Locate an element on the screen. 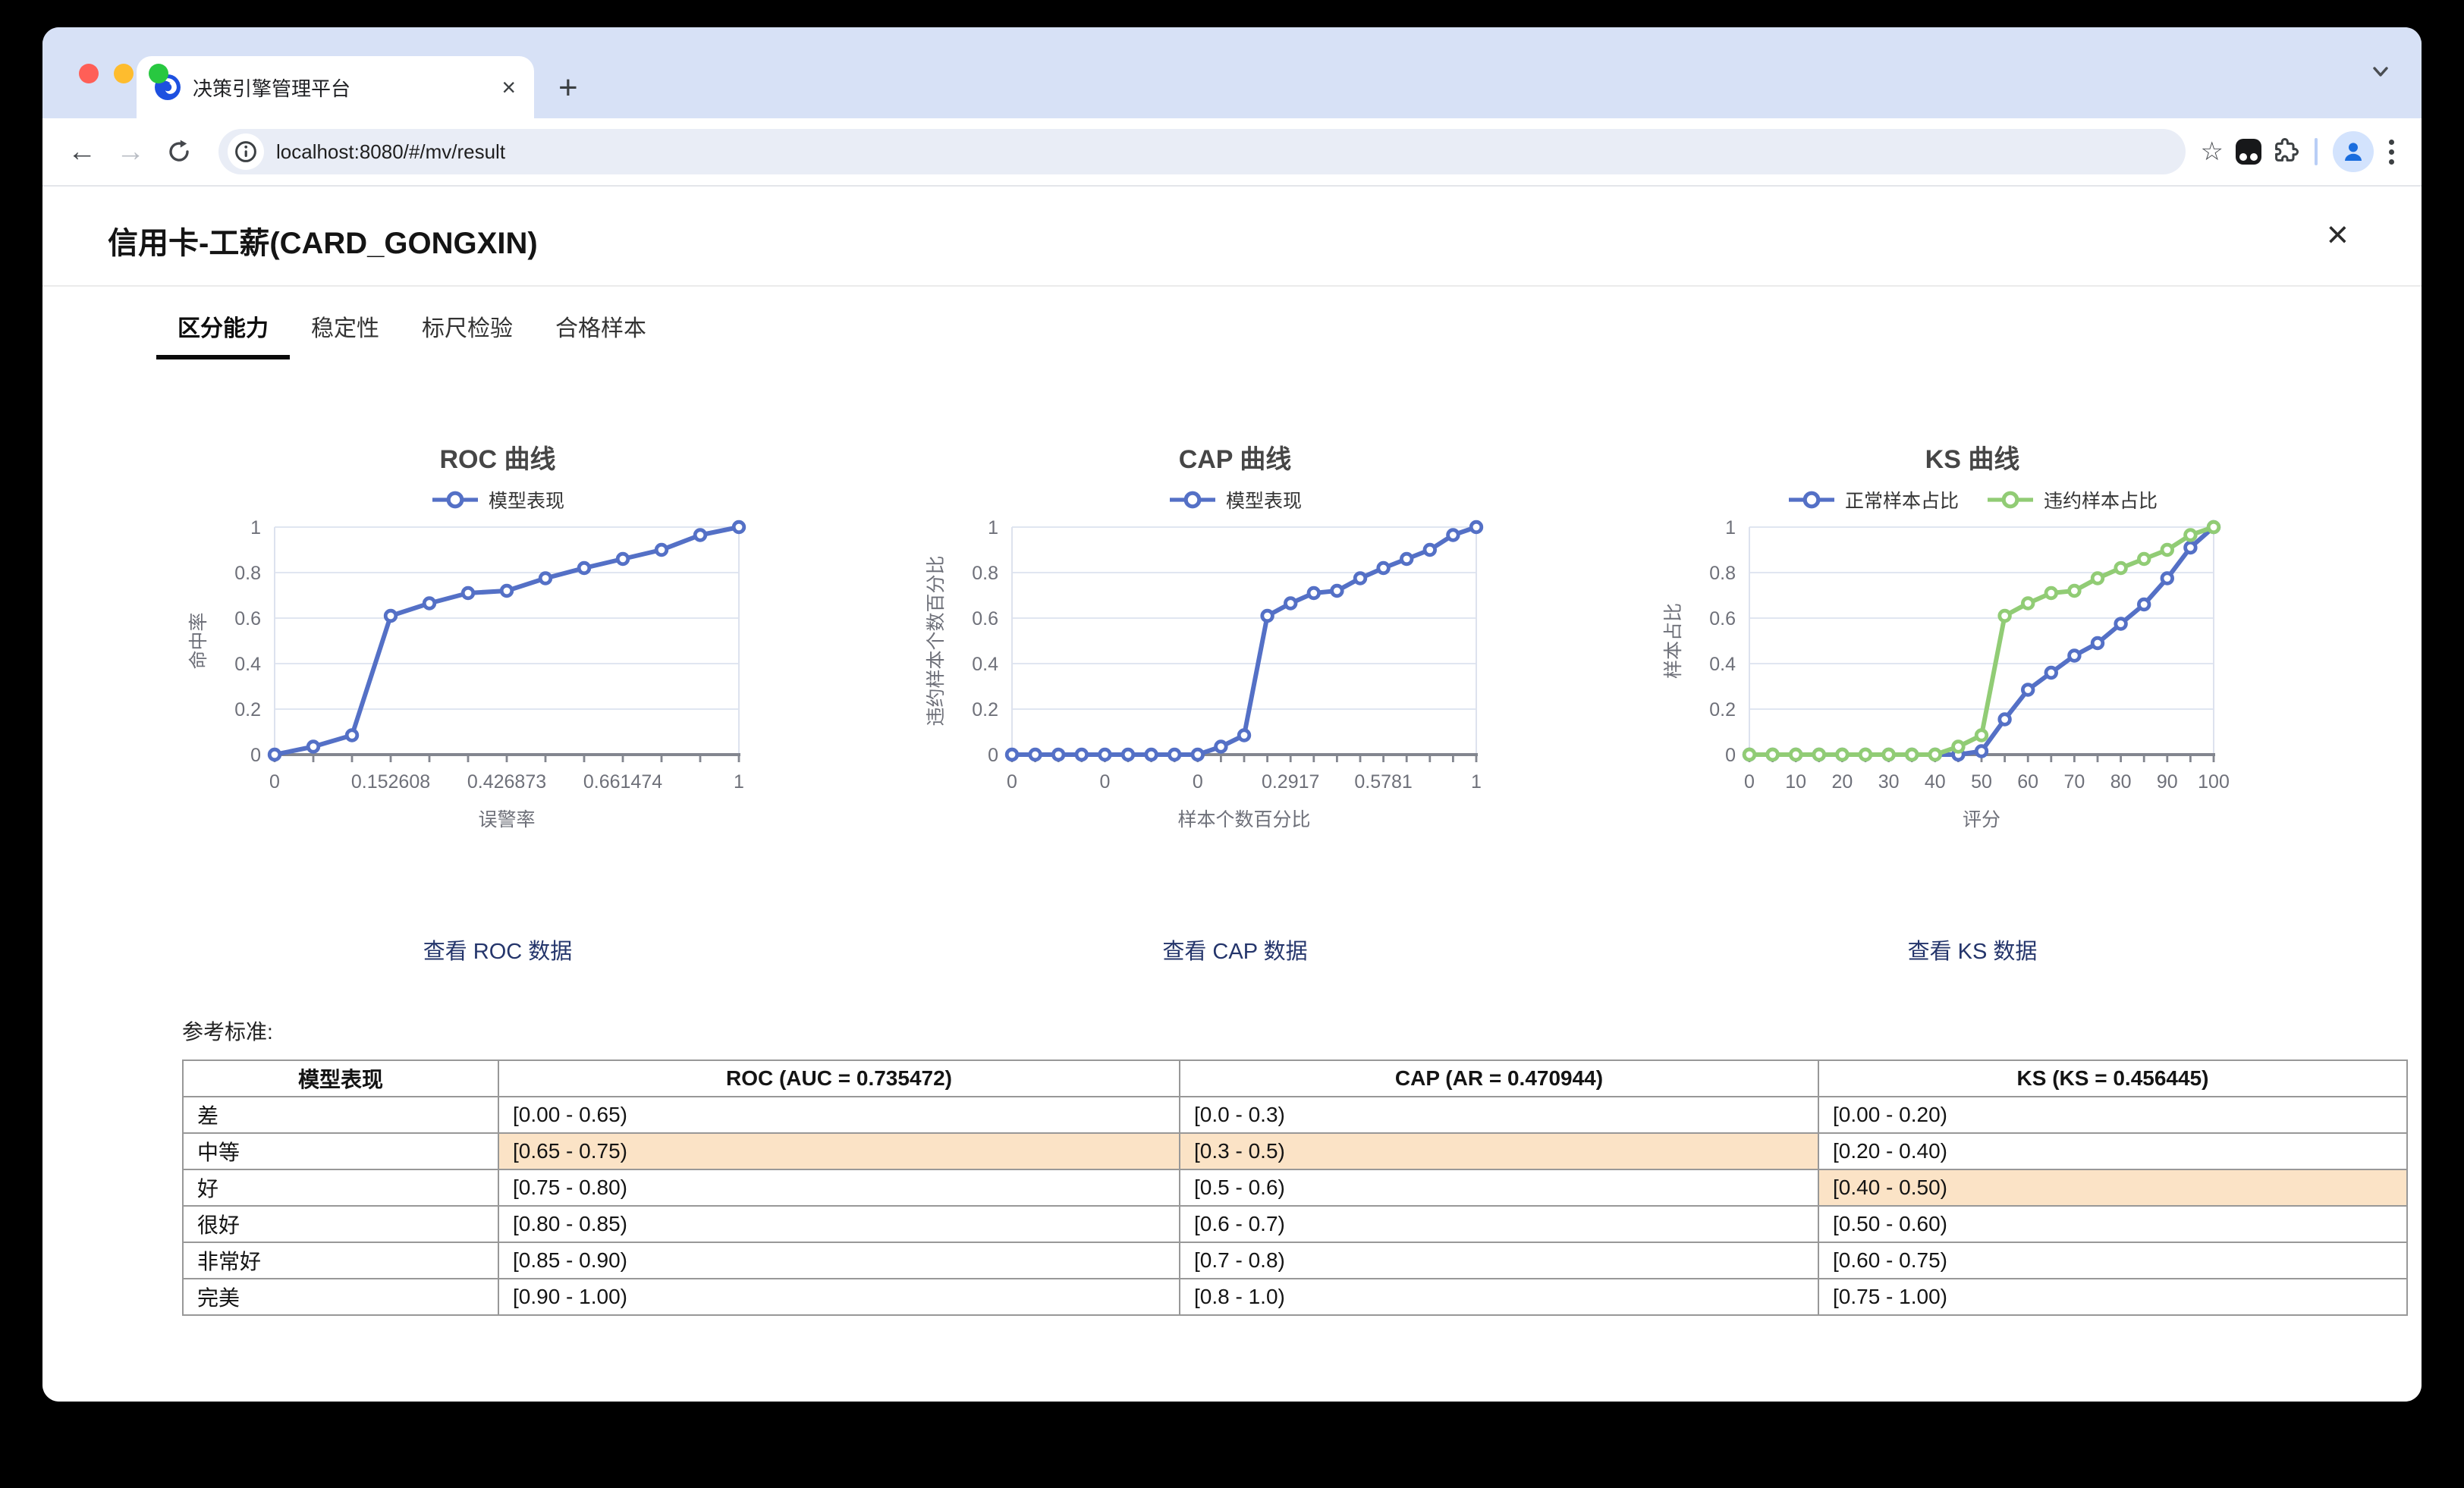 Image resolution: width=2464 pixels, height=1488 pixels. table-cell: [0.75 - 1.00) is located at coordinates (2113, 1297).